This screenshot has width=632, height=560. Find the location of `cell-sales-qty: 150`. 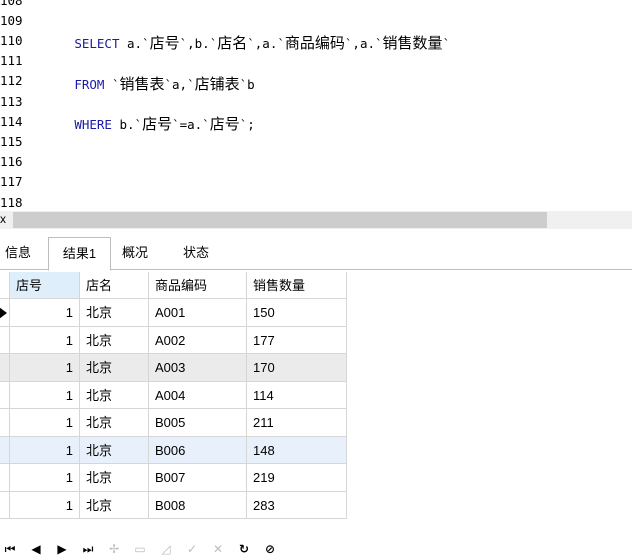

cell-sales-qty: 150 is located at coordinates (297, 313).